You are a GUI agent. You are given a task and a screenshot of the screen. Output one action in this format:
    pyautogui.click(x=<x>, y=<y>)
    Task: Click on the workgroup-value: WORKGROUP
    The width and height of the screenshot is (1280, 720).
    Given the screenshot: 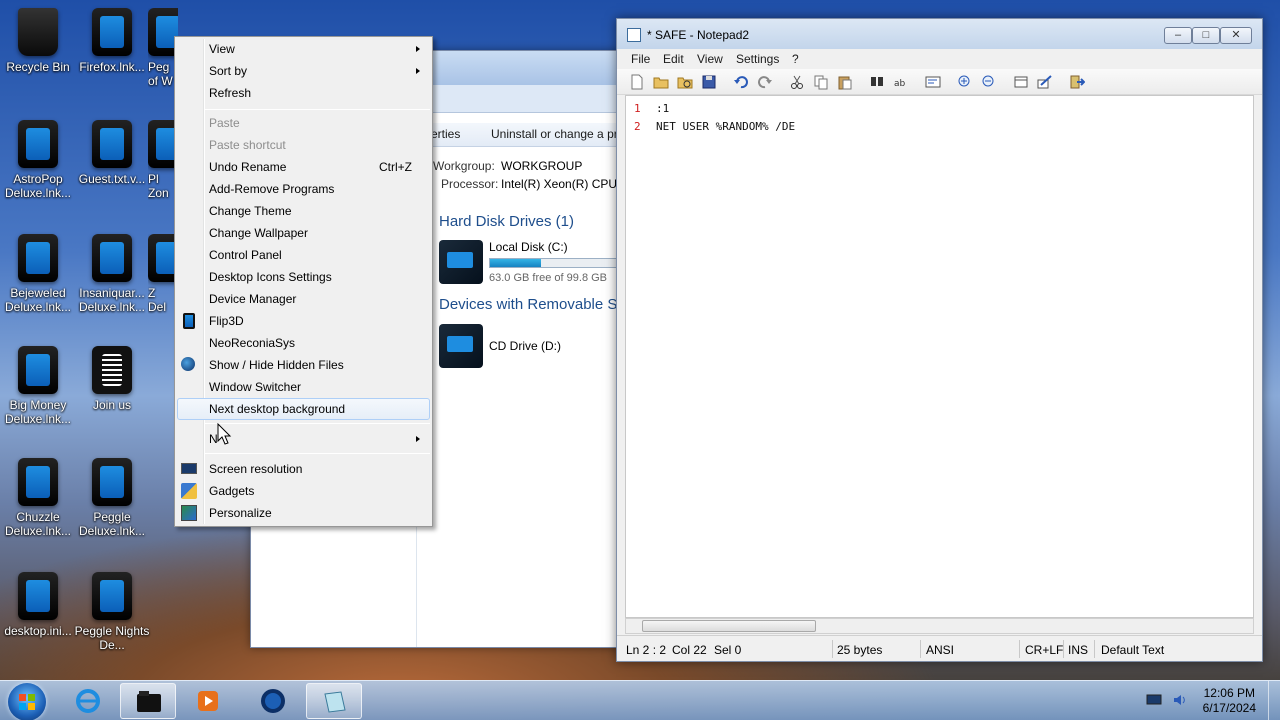 What is the action you would take?
    pyautogui.click(x=542, y=166)
    